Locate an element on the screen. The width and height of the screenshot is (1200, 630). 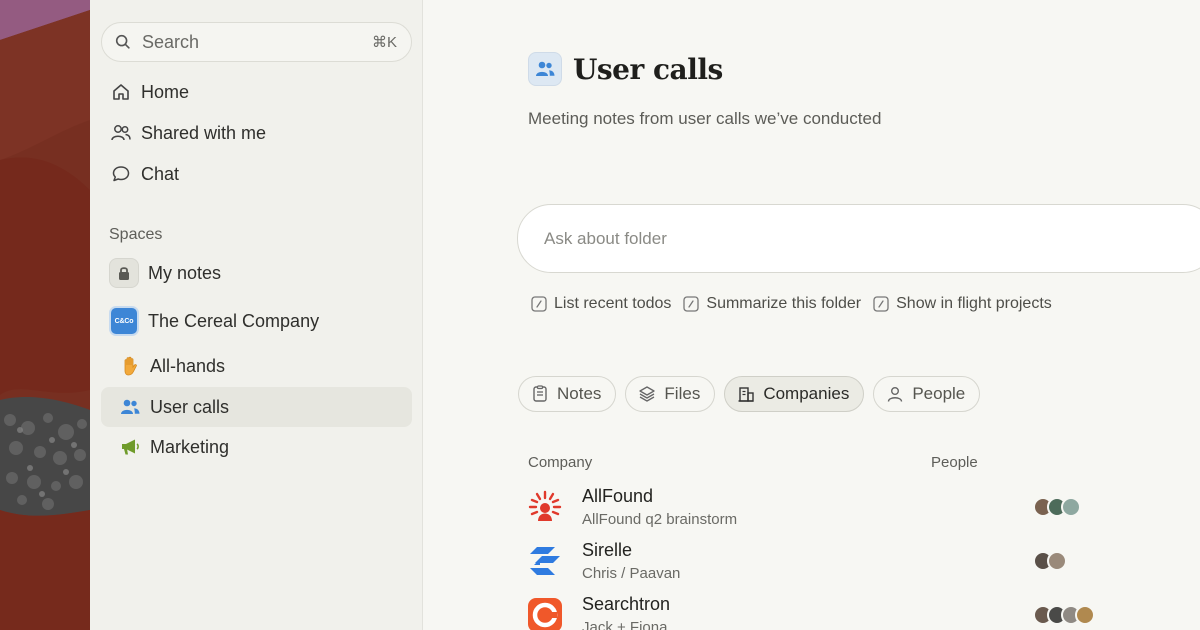
folder-marketing: Marketing is located at coordinates (256, 447).